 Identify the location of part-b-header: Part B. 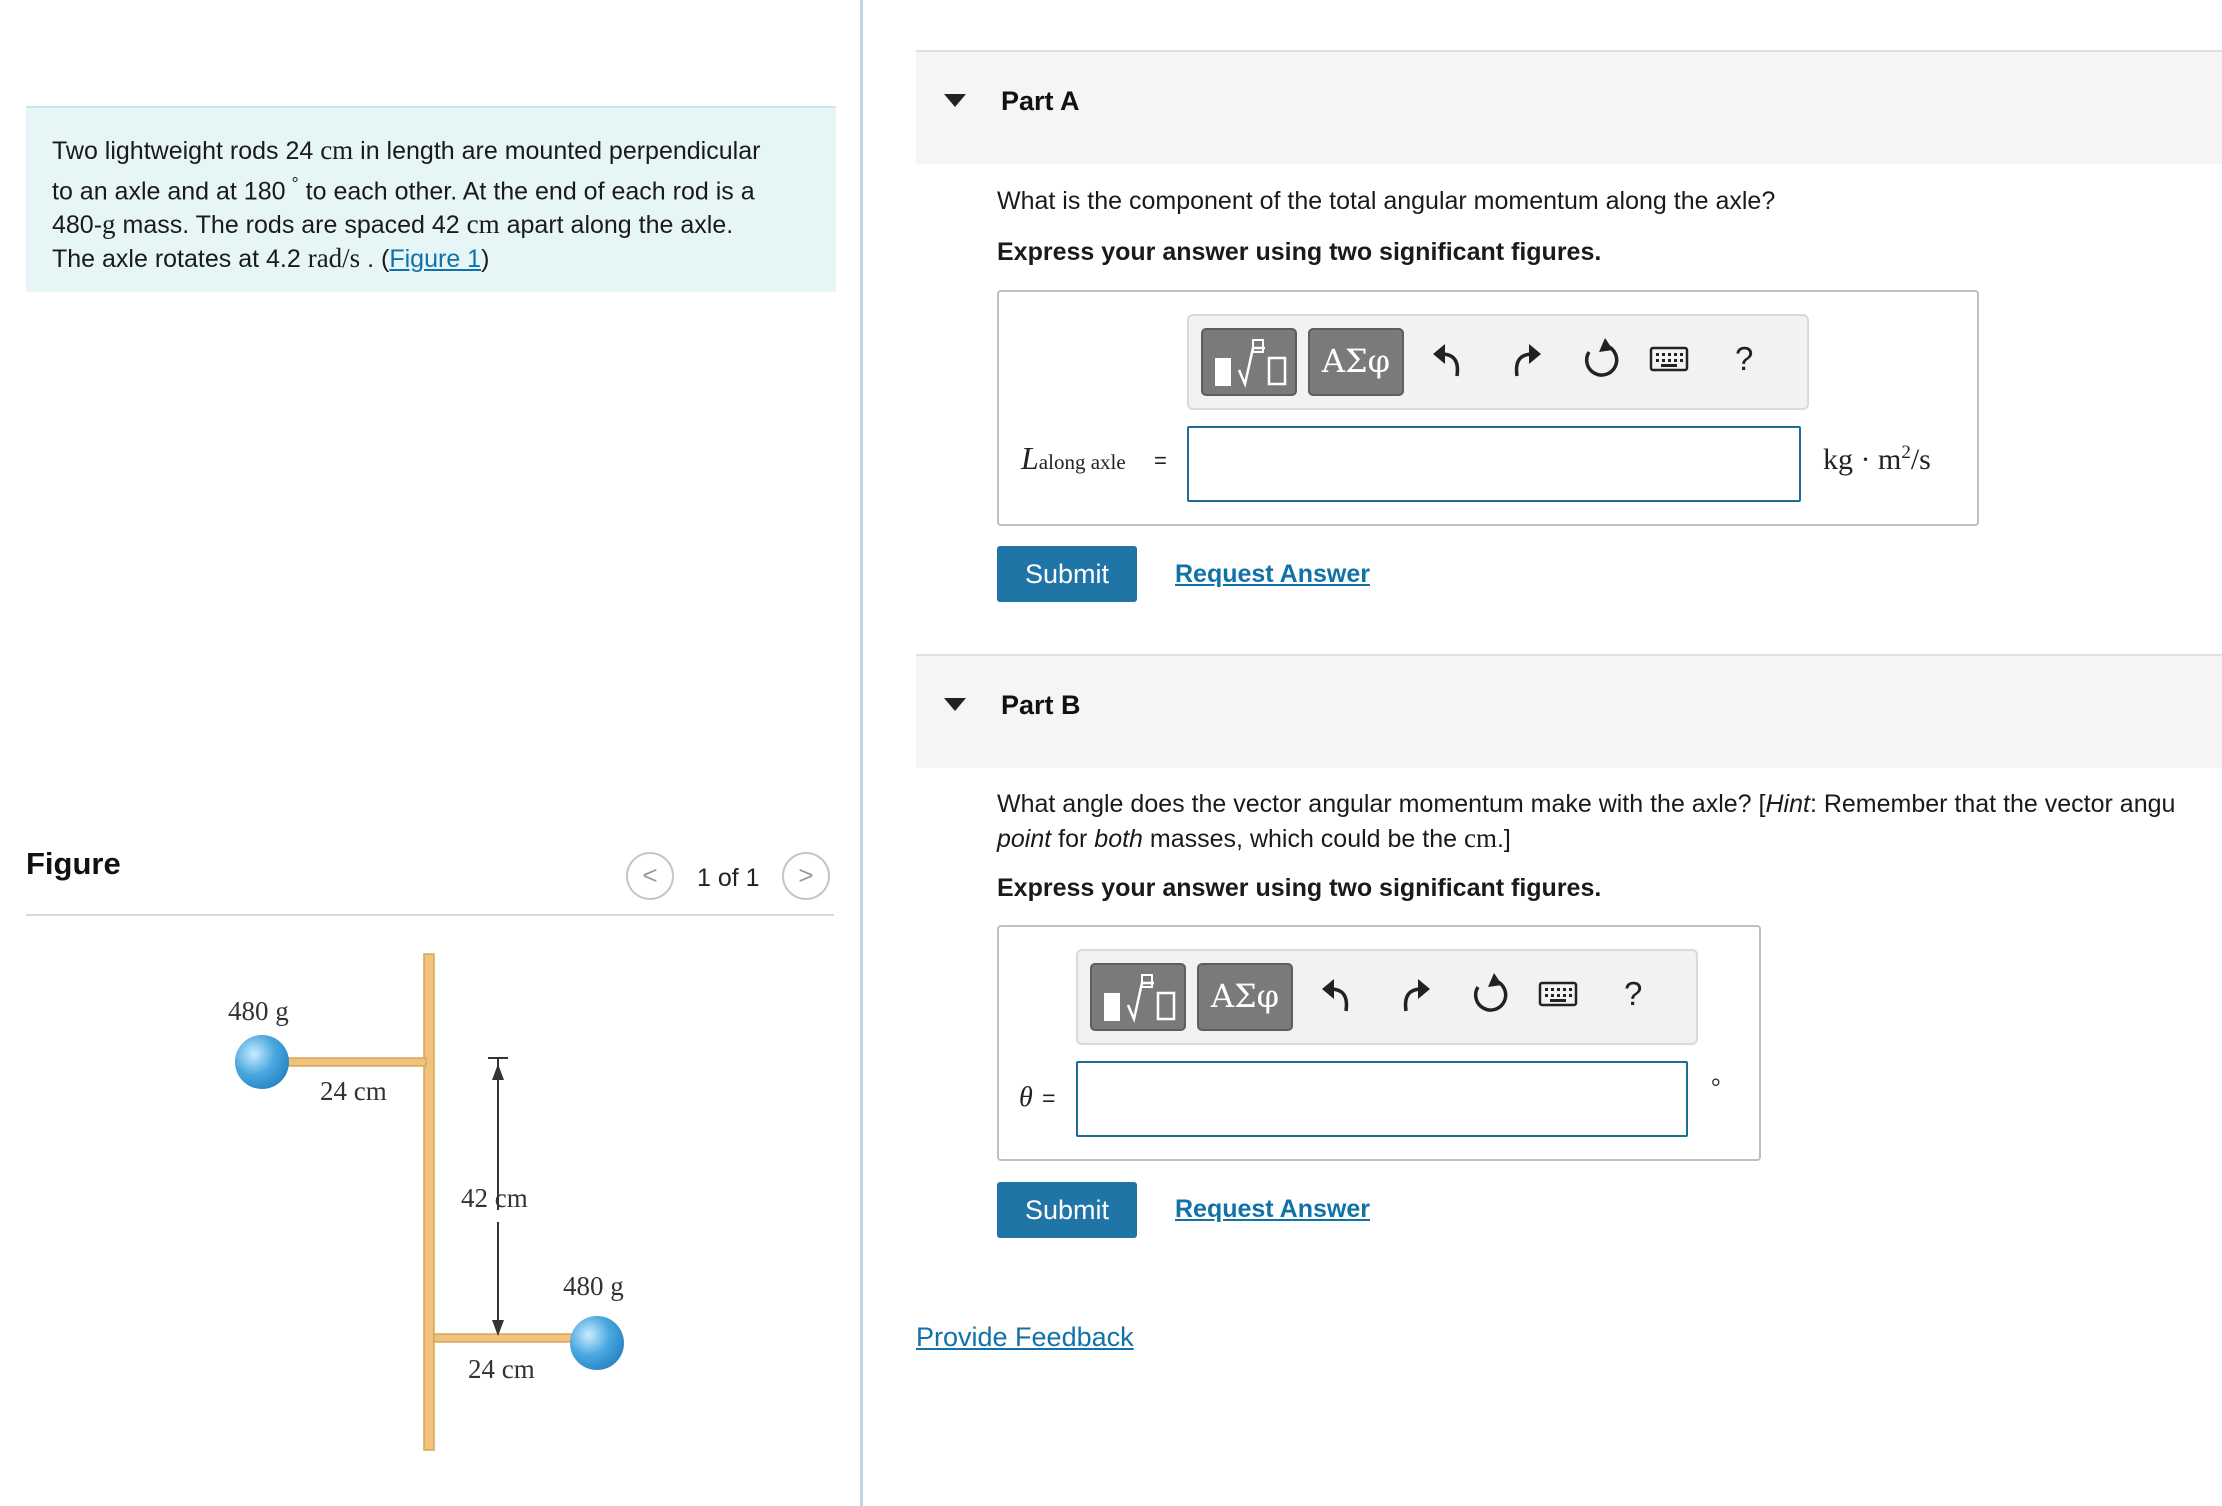
(1569, 711).